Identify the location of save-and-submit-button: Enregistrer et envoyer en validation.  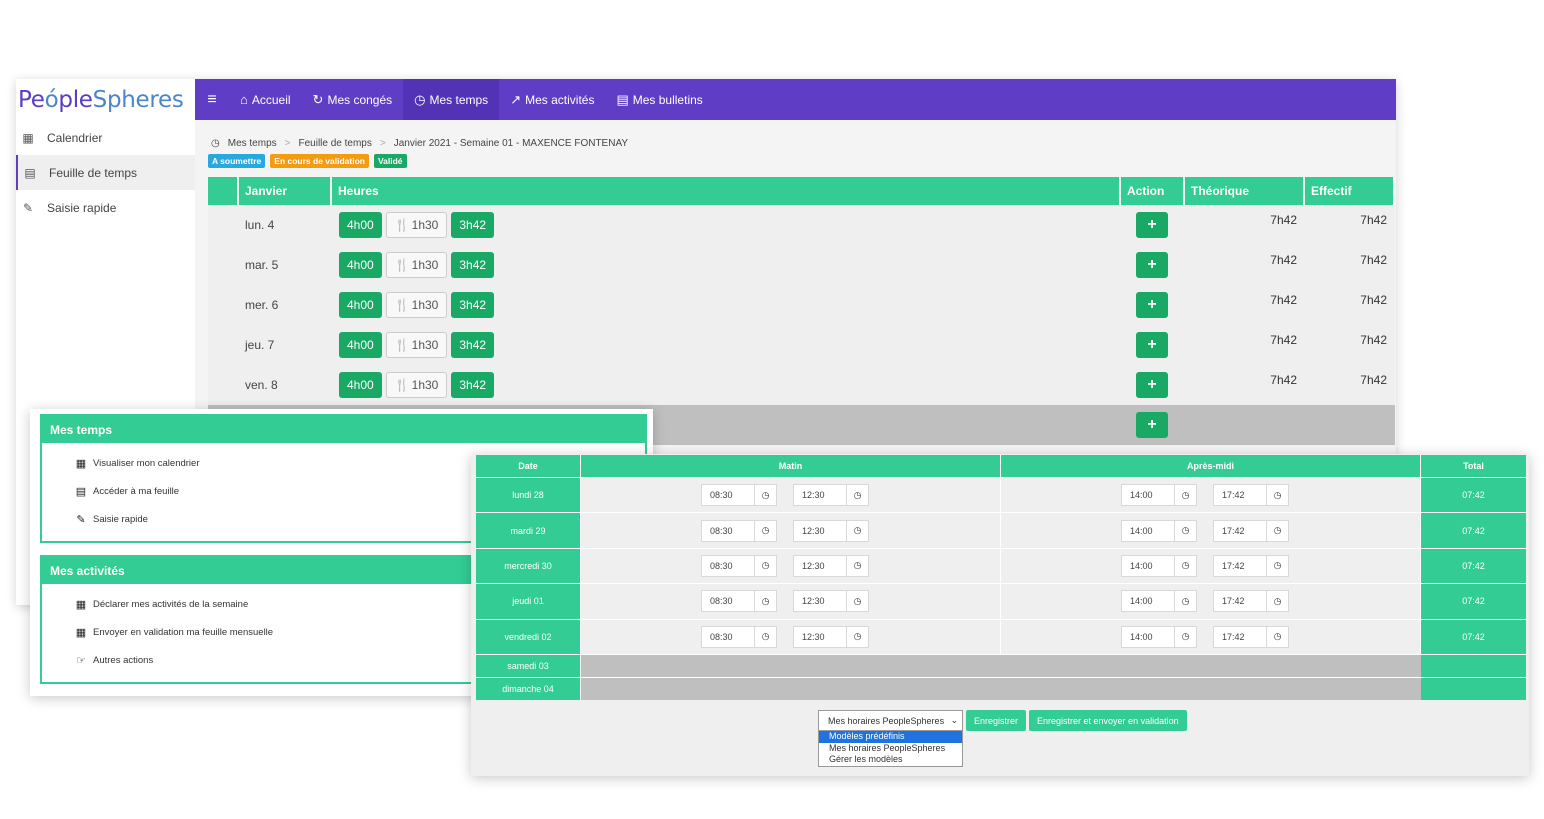
(1108, 720).